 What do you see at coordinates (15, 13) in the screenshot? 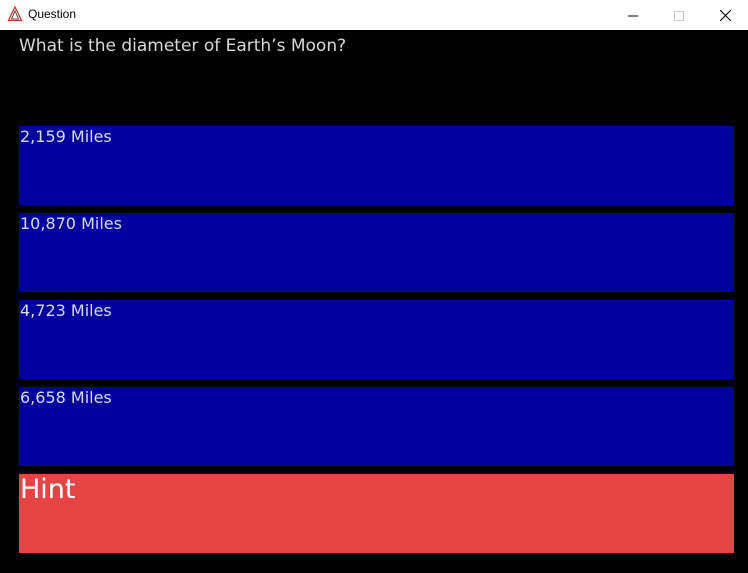
I see `app-triangle-icon` at bounding box center [15, 13].